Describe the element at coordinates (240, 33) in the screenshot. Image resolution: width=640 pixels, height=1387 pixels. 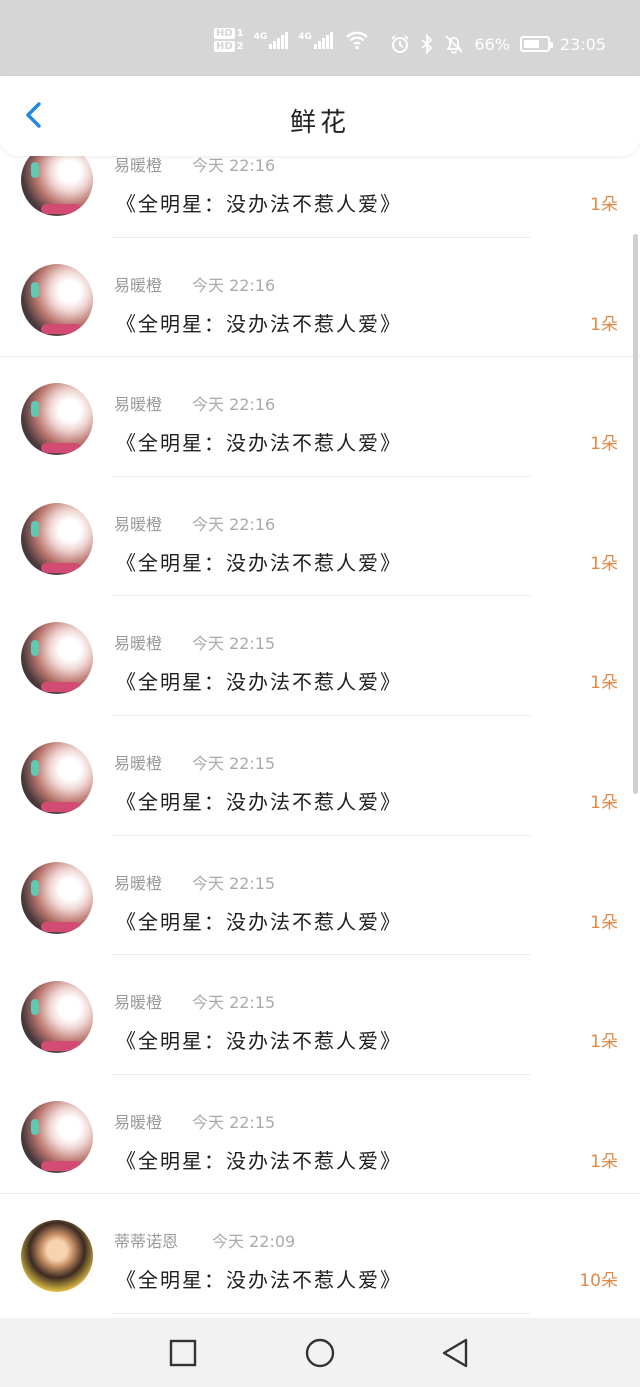
I see `sim-number: 1` at that location.